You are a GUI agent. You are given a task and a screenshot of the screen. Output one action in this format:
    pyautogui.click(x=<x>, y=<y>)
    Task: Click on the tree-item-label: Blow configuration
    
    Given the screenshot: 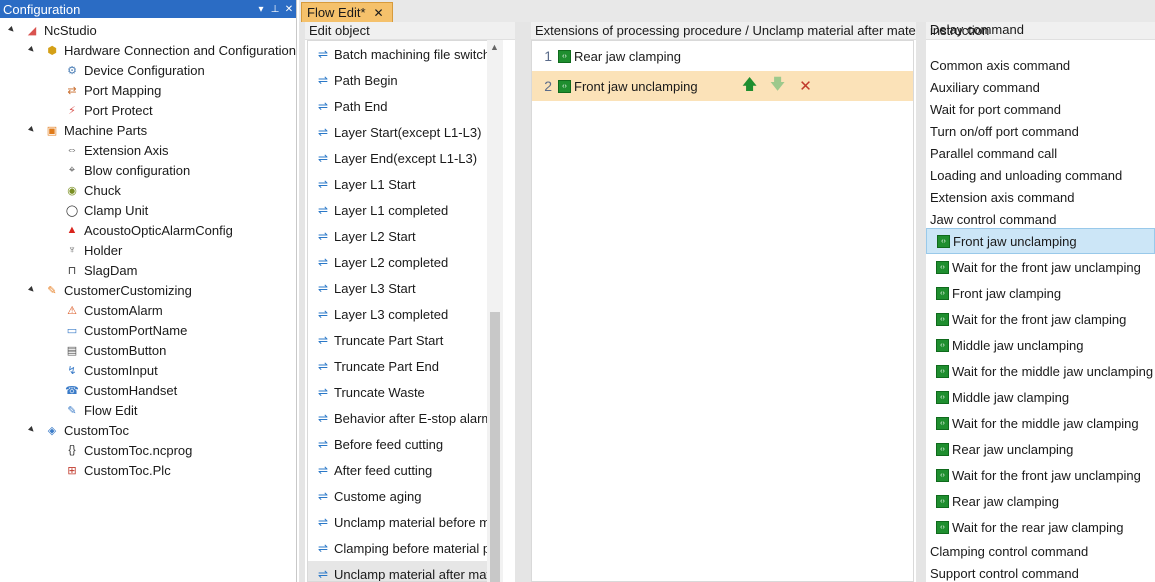 What is the action you would take?
    pyautogui.click(x=137, y=170)
    